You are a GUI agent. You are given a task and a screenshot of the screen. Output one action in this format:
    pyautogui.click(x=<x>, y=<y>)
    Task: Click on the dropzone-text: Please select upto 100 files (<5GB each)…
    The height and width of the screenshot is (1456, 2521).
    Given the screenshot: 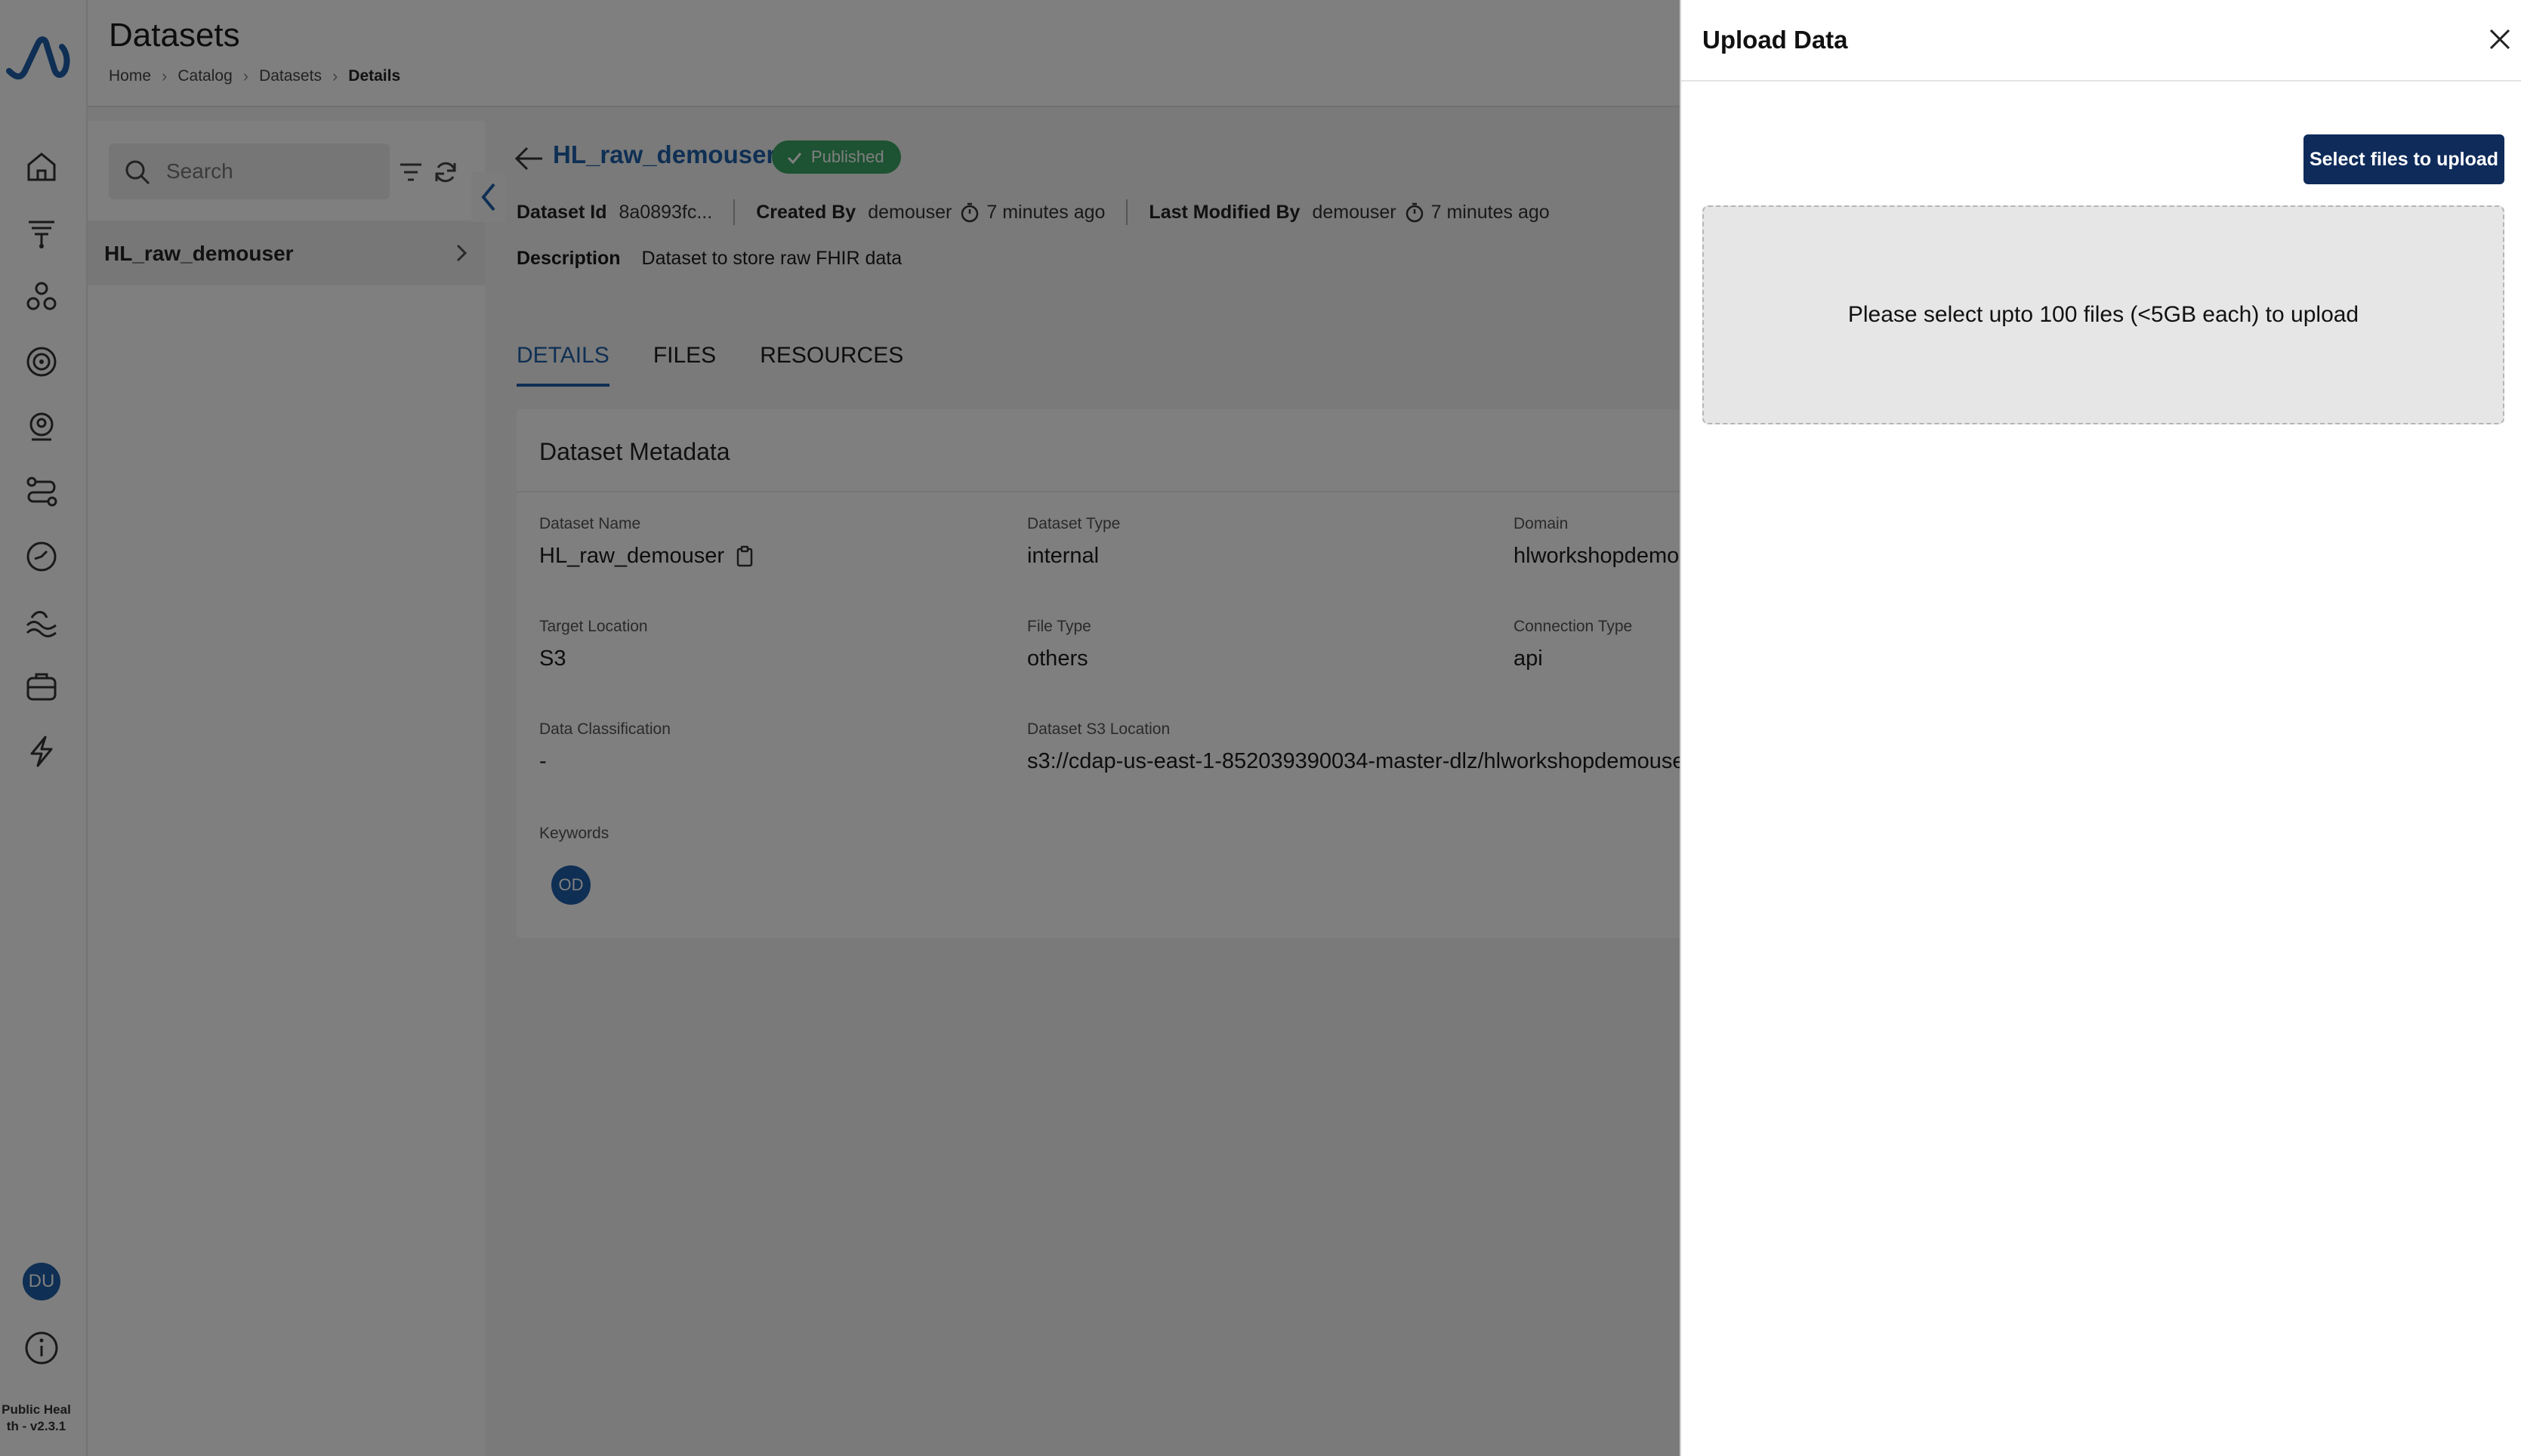 What is the action you would take?
    pyautogui.click(x=2103, y=314)
    